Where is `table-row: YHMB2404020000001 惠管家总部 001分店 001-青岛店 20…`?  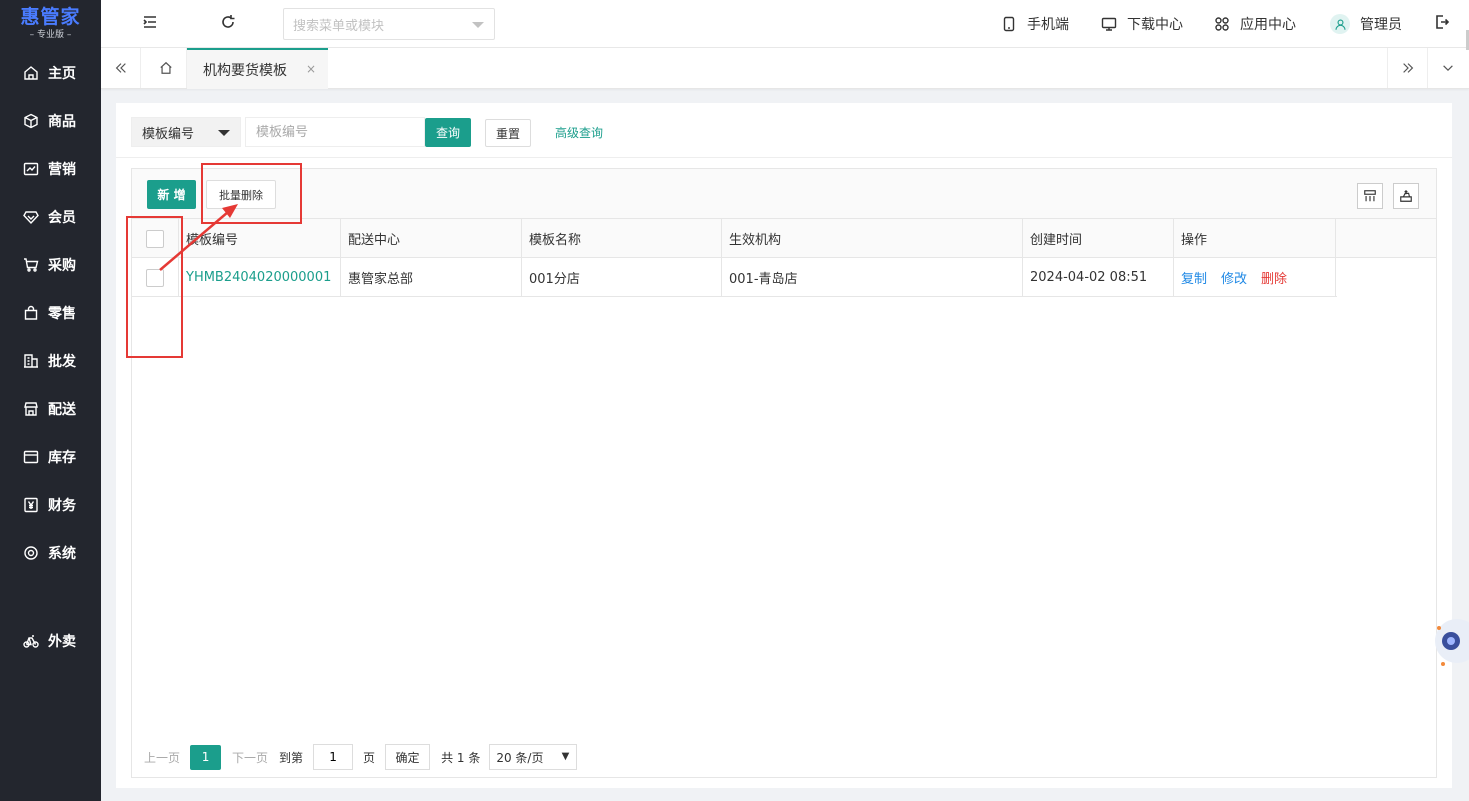 table-row: YHMB2404020000001 惠管家总部 001分店 001-青岛店 20… is located at coordinates (734, 277).